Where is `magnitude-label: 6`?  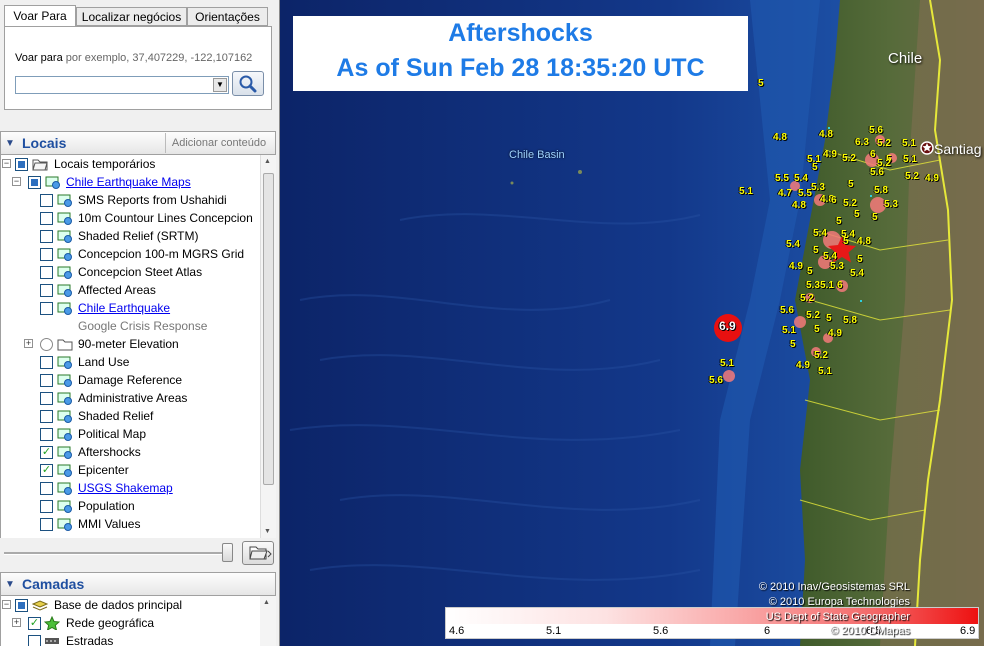
magnitude-label: 6 is located at coordinates (834, 200).